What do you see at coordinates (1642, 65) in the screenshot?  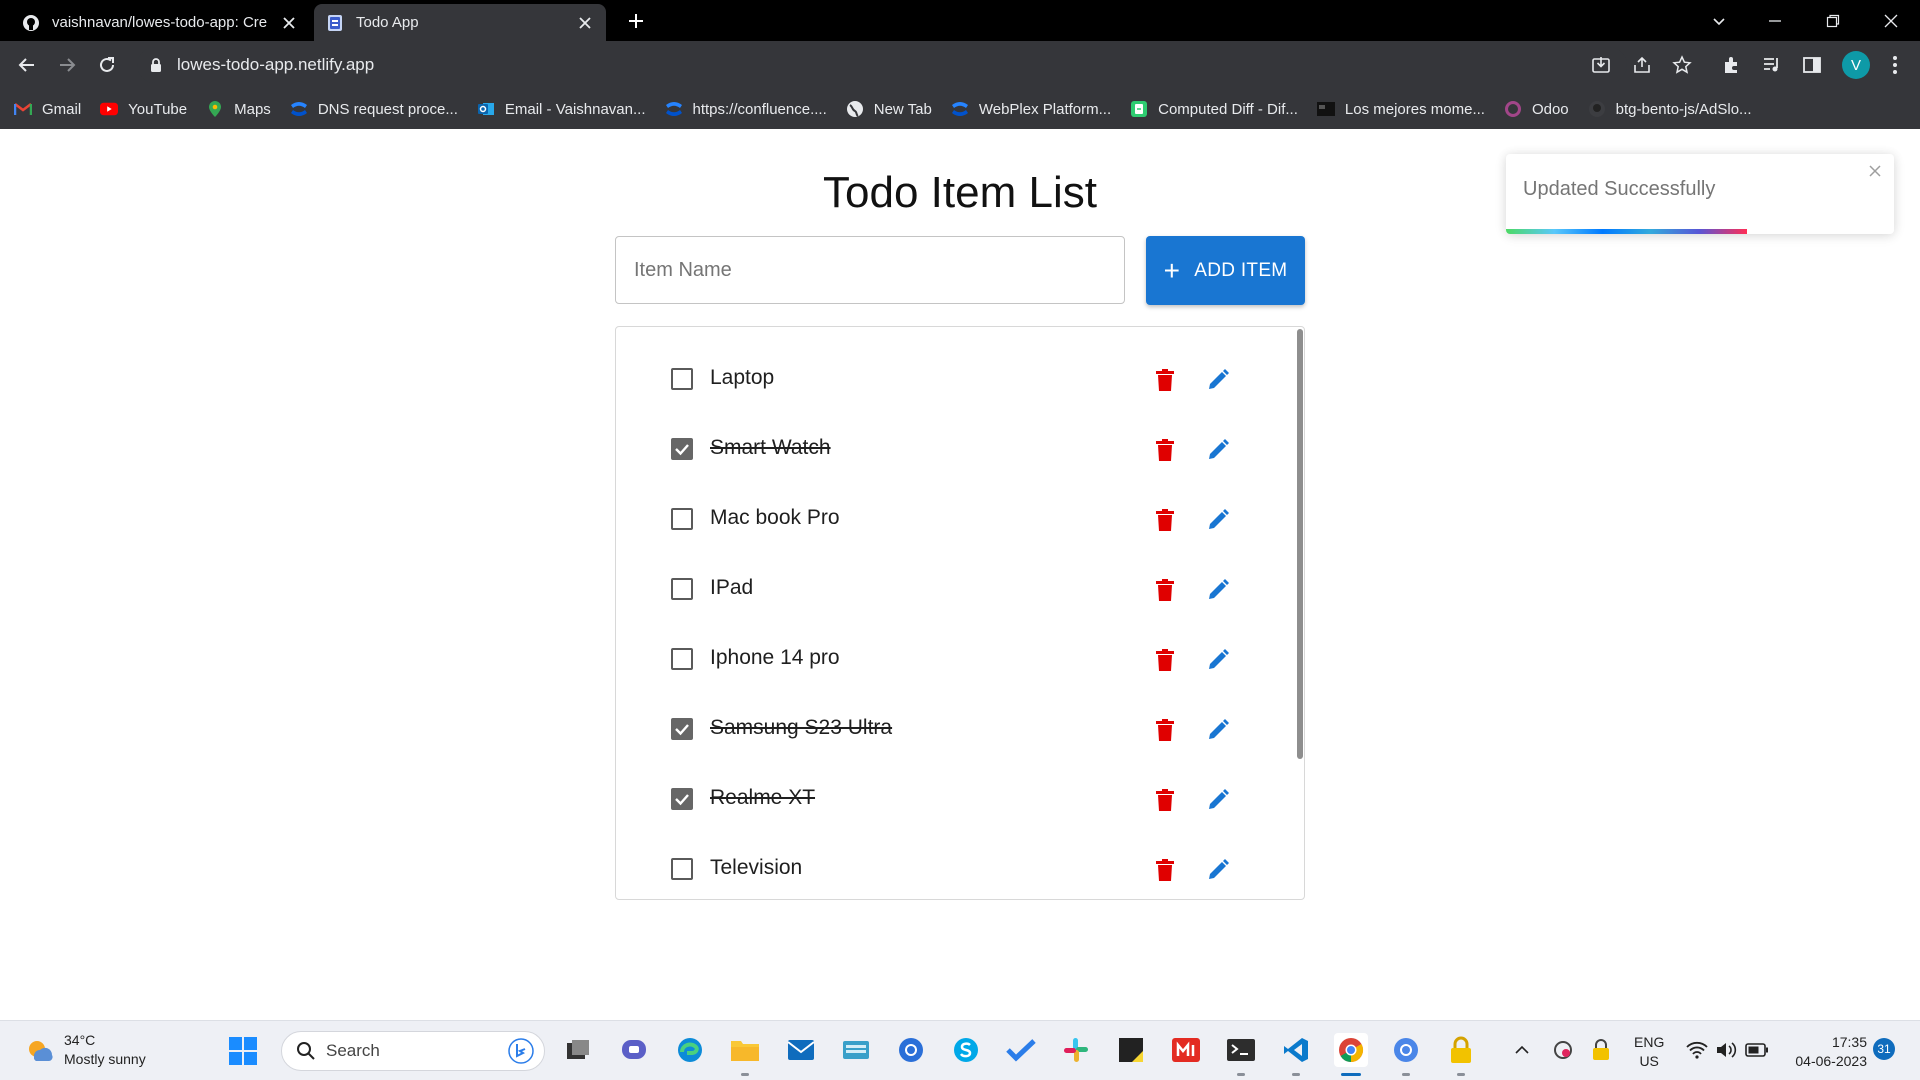 I see `share-icon` at bounding box center [1642, 65].